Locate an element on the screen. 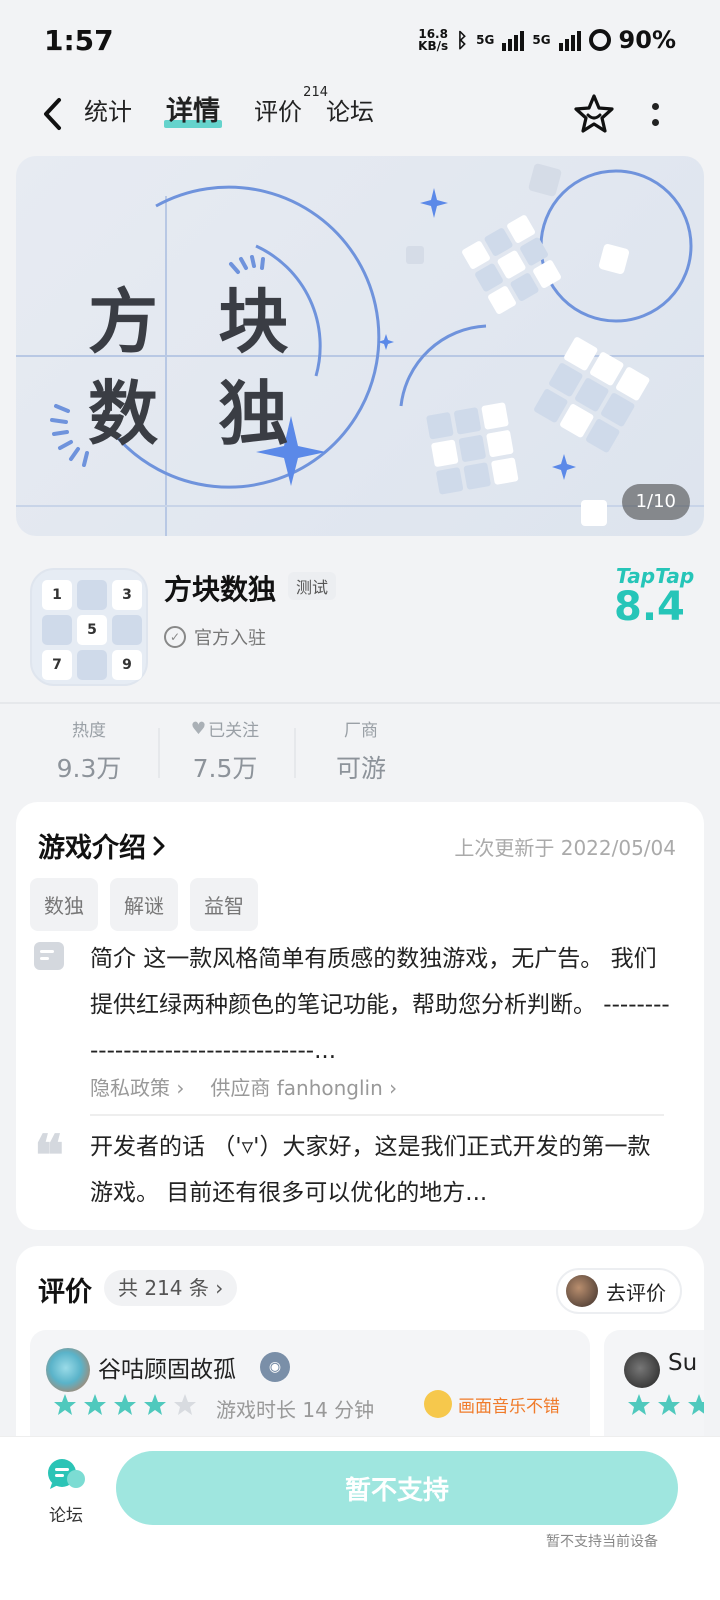  status-time: 1:57 is located at coordinates (79, 40).